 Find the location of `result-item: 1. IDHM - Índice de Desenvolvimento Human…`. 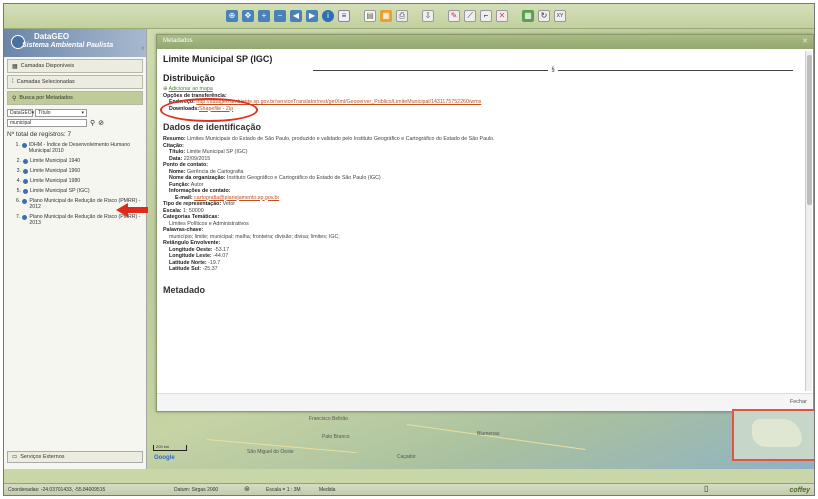

result-item: 1. IDHM - Índice de Desenvolvimento Human… is located at coordinates (78, 148).